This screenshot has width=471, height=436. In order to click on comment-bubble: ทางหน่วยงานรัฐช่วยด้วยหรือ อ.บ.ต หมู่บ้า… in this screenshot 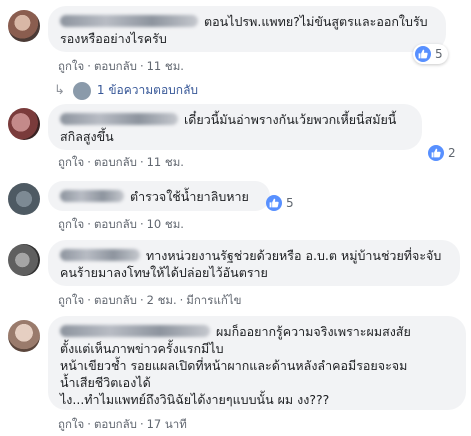, I will do `click(254, 263)`.